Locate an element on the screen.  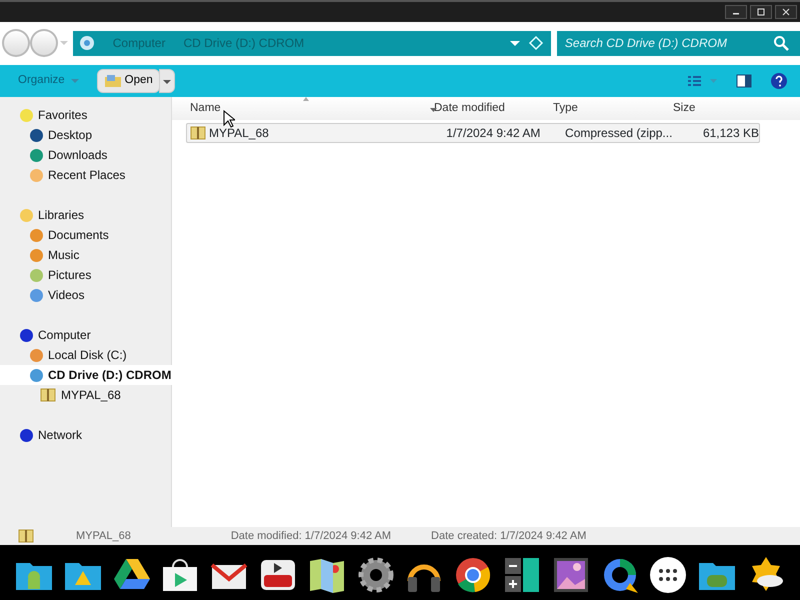
file-row: MYPAL_68 1/7/2024 9:42 AM Compressed (zipp... 61,123 KB is located at coordinates (473, 133).